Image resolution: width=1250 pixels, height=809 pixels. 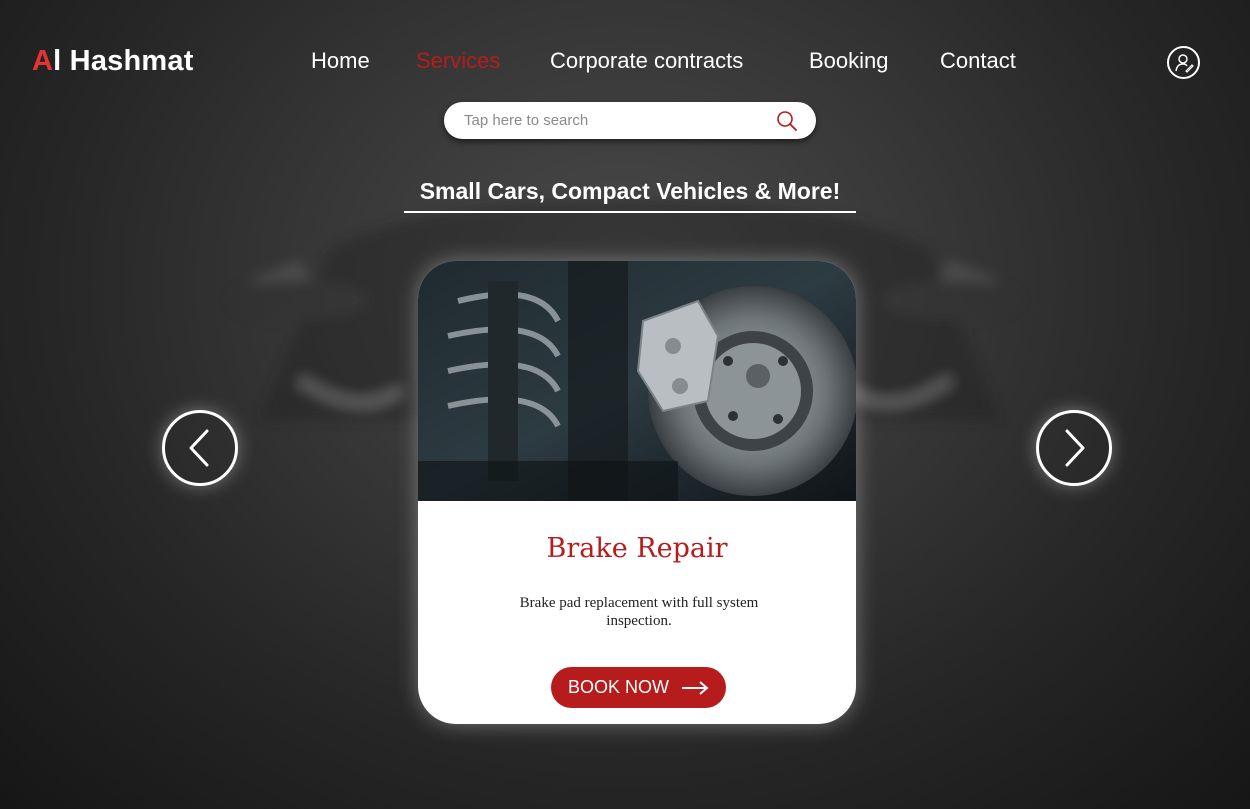 I want to click on chevron-left-icon, so click(x=199, y=448).